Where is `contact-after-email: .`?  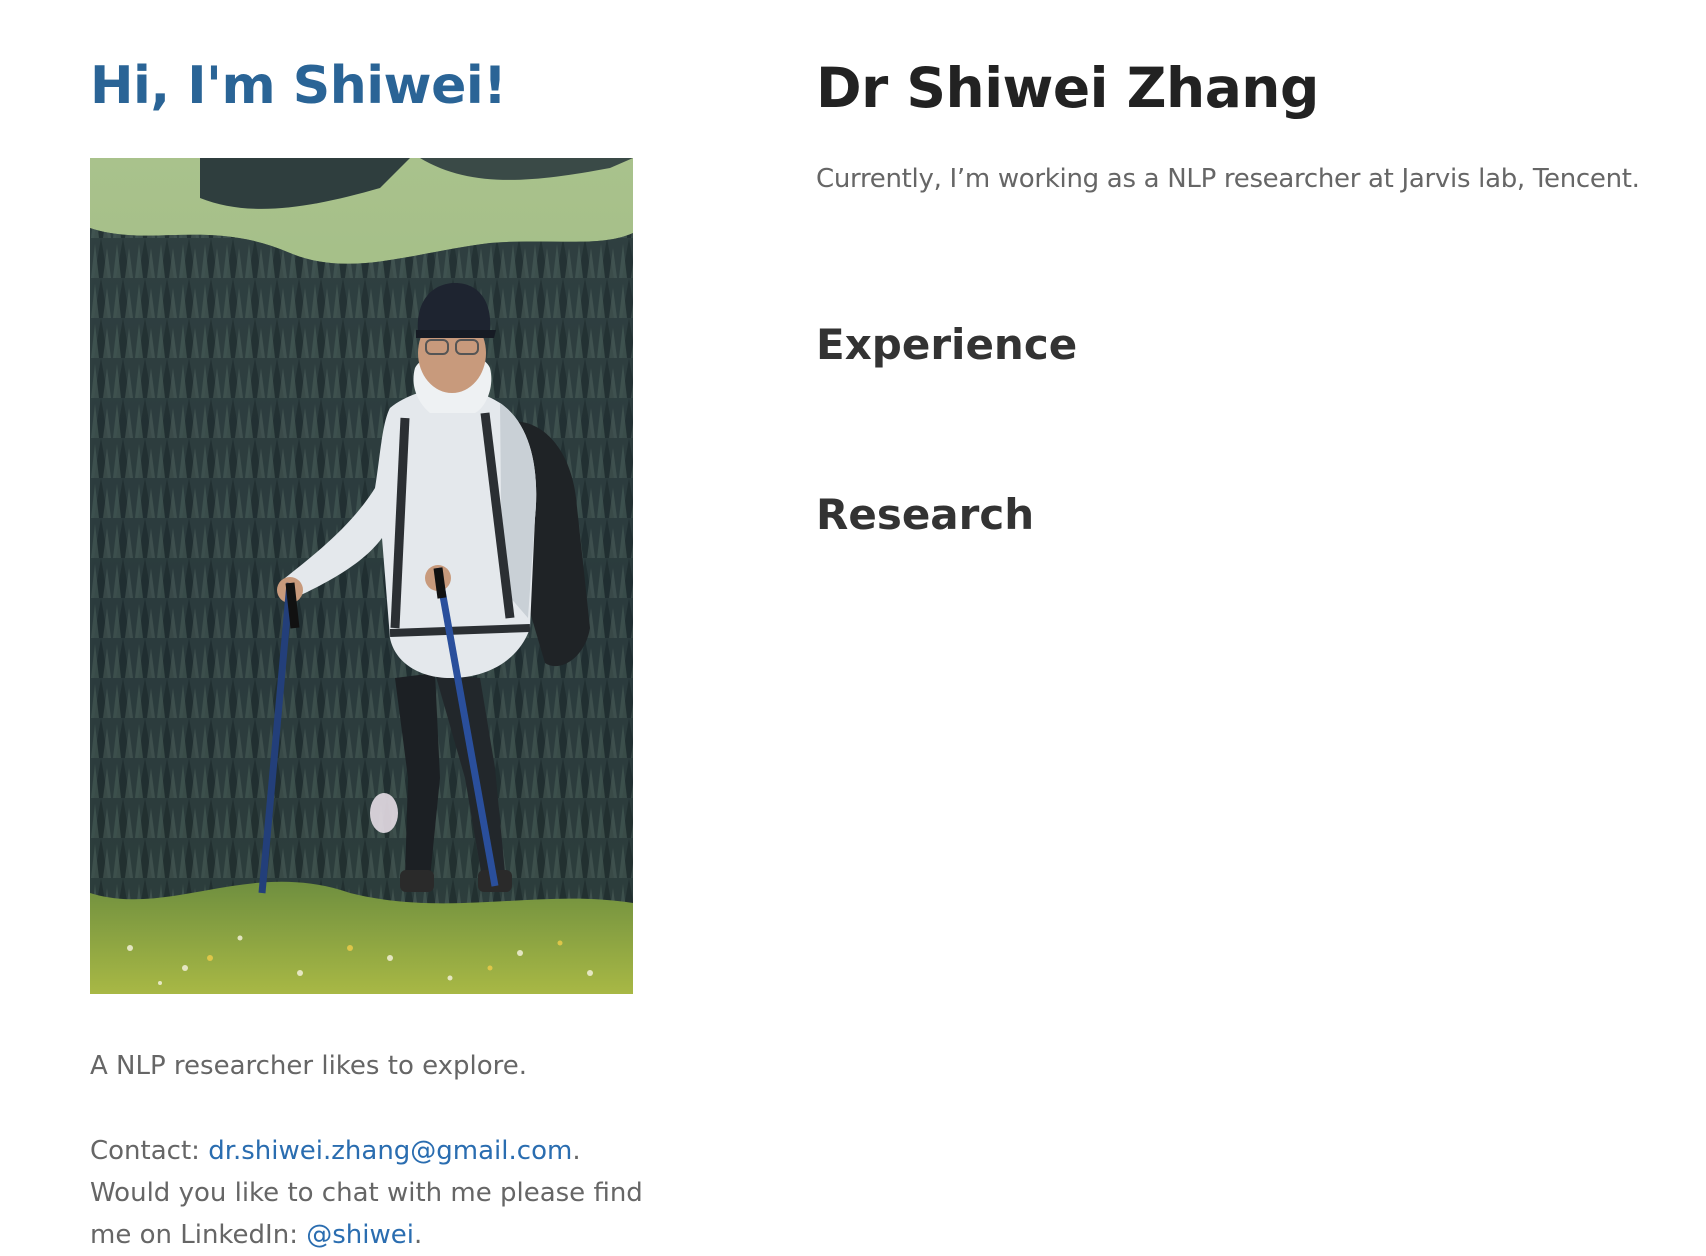
contact-after-email: . is located at coordinates (576, 1151).